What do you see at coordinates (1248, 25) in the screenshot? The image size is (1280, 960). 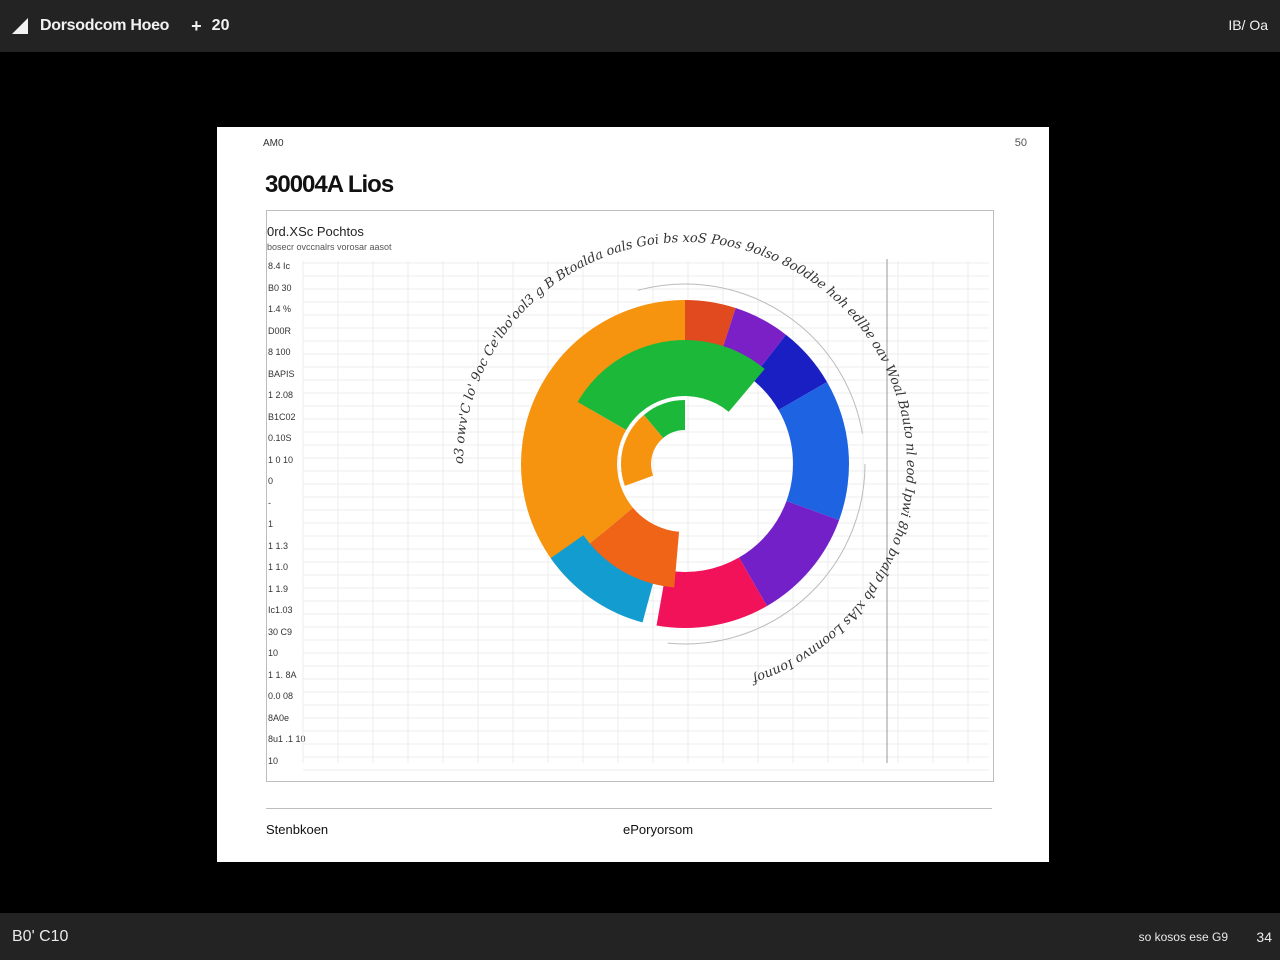 I see `title-bar-right-label: IB/ Oa` at bounding box center [1248, 25].